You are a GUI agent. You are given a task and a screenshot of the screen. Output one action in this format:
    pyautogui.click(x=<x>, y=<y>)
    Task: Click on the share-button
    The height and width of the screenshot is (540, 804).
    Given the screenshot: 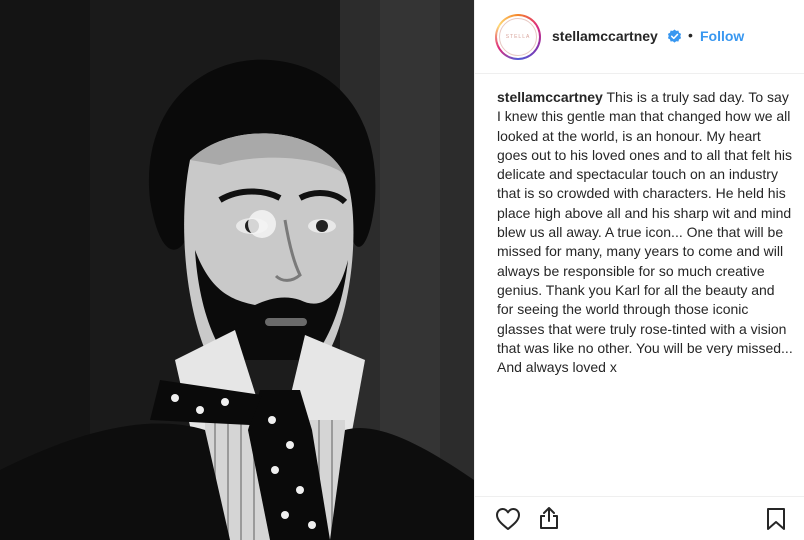 What is the action you would take?
    pyautogui.click(x=549, y=520)
    